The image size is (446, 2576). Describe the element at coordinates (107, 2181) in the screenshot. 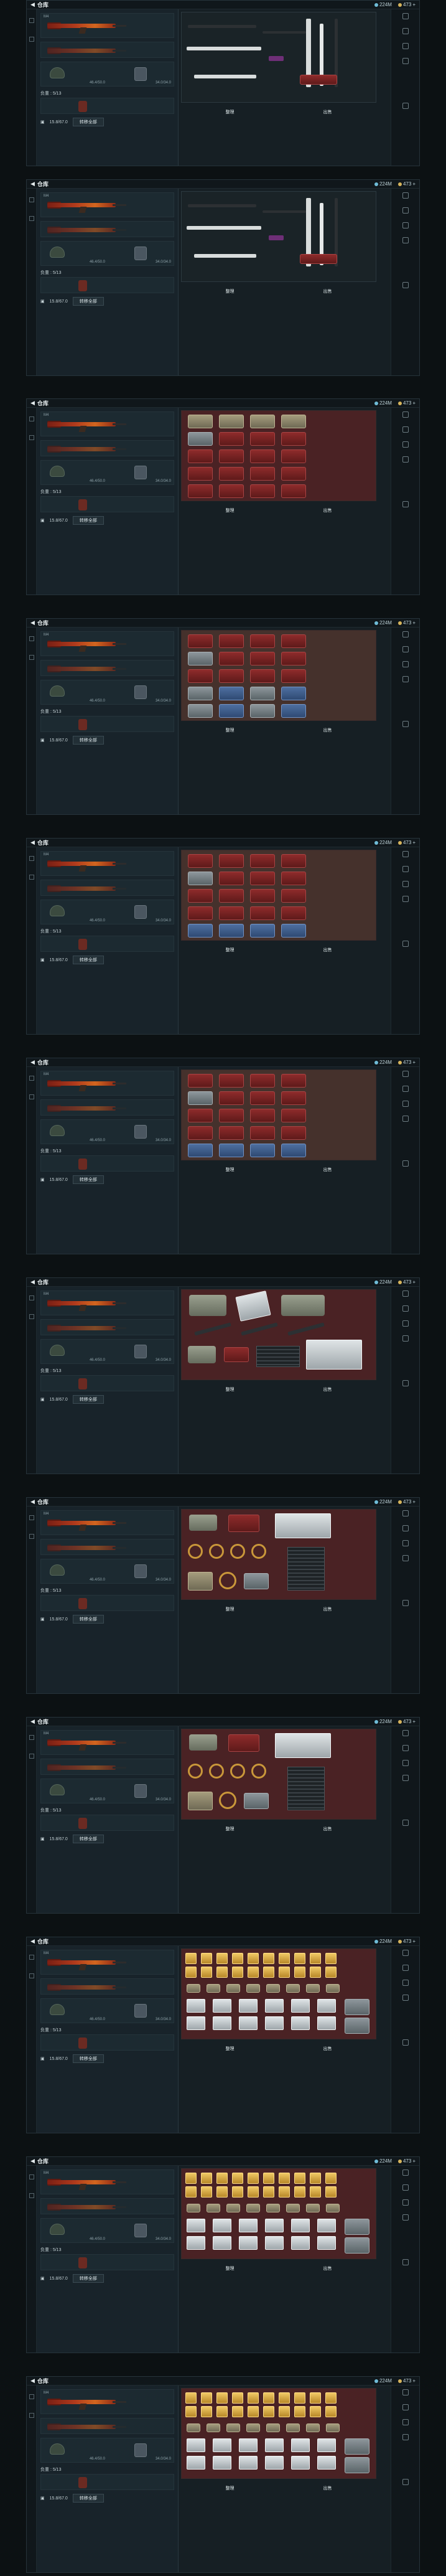

I see `primary-weapon-slot: M4` at that location.